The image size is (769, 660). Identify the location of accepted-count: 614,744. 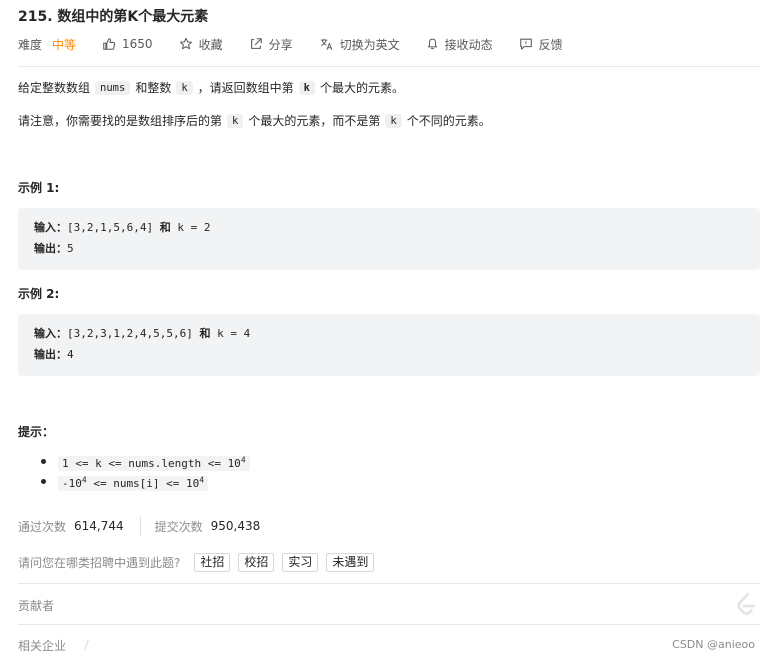
(99, 526).